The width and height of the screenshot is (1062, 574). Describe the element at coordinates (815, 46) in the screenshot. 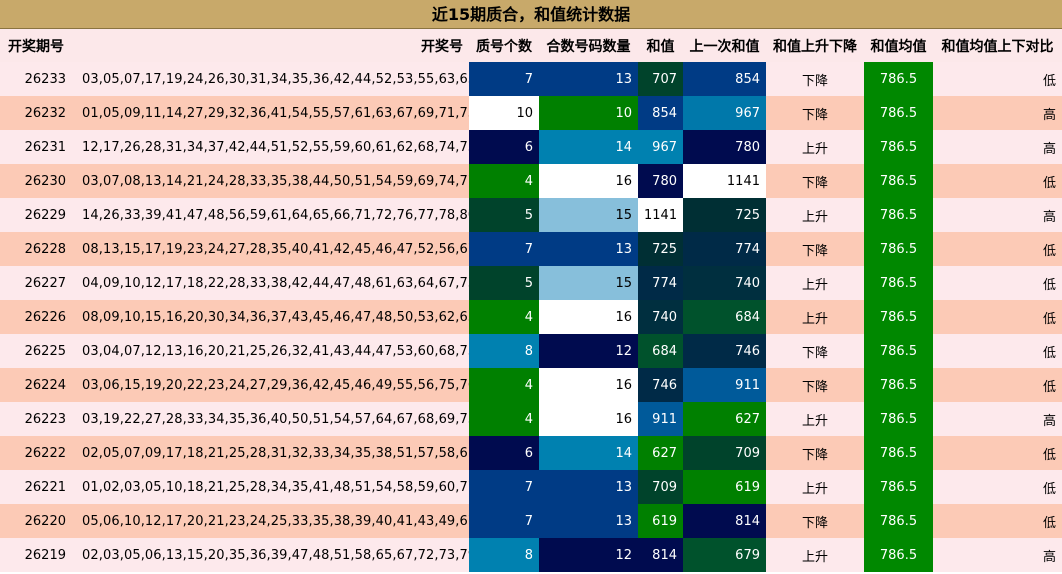

I see `header-trend: 和值上升下降` at that location.